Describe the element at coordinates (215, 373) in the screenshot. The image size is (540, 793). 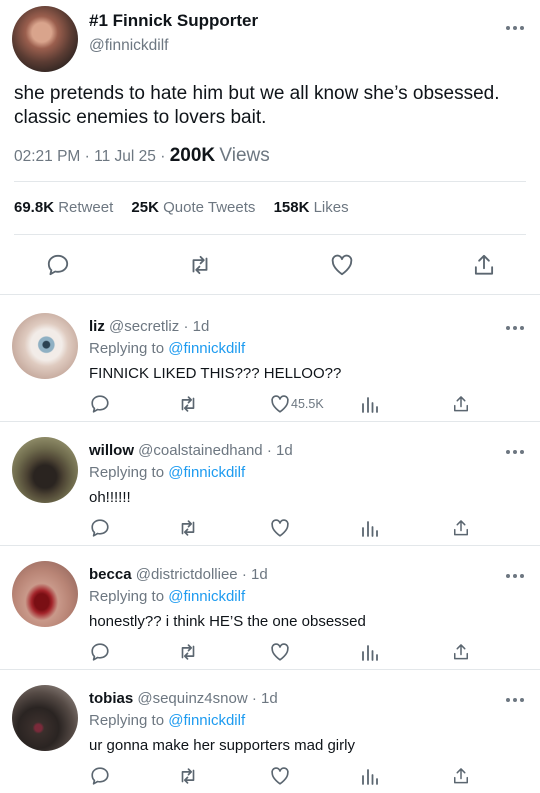
I see `reply-text: FINNICK LIKED THIS??? HELLOO??` at that location.